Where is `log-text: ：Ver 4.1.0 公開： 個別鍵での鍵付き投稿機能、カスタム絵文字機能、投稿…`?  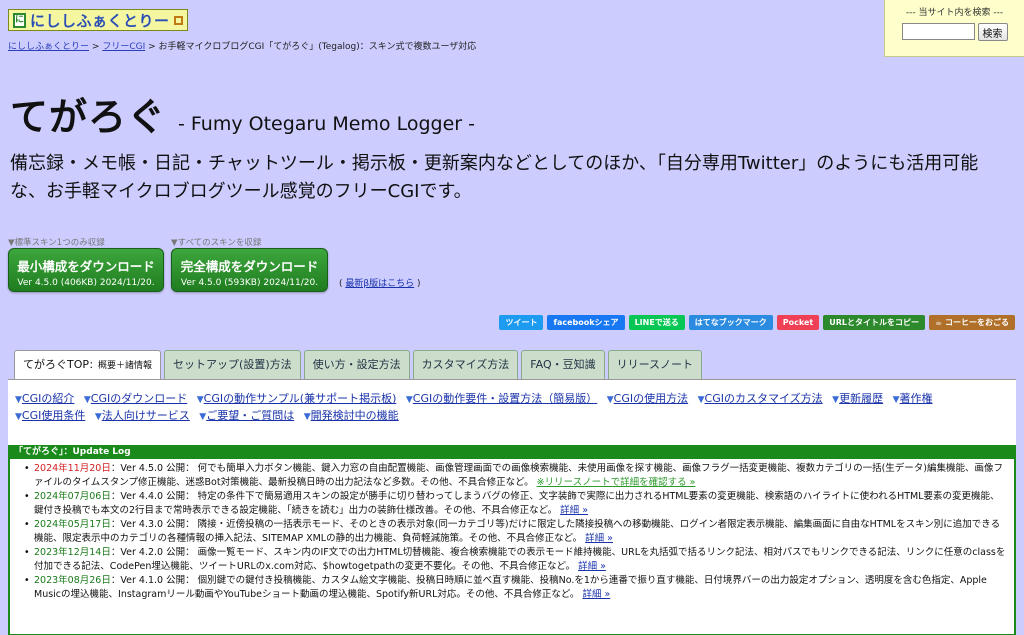 log-text: ：Ver 4.1.0 公開： 個別鍵での鍵付き投稿機能、カスタム絵文字機能、投稿… is located at coordinates (510, 587).